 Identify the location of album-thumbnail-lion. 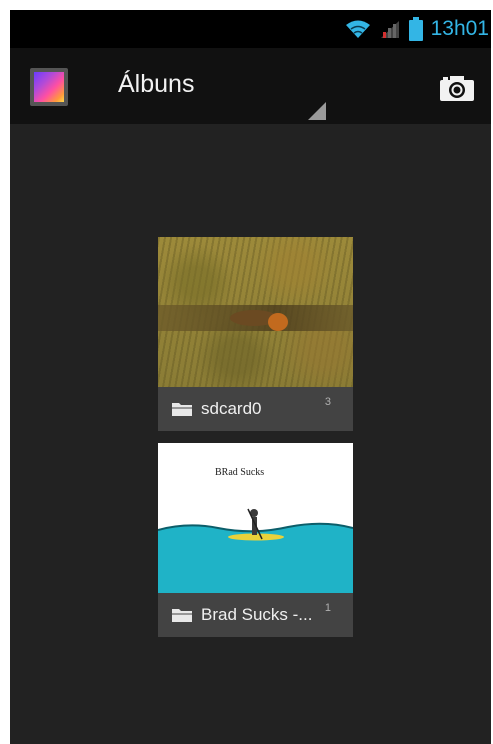
(255, 312).